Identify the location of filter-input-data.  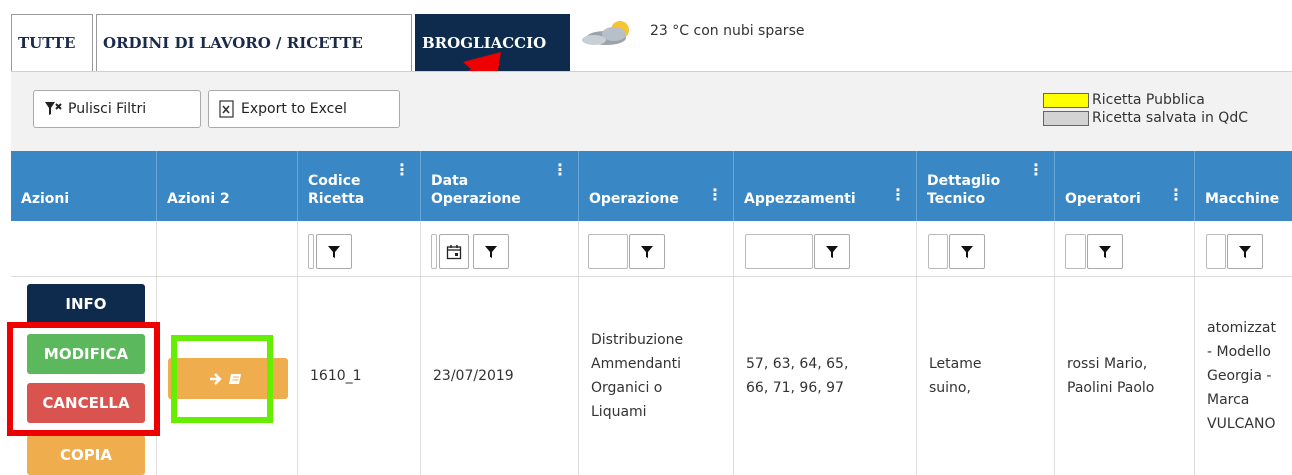
(434, 251).